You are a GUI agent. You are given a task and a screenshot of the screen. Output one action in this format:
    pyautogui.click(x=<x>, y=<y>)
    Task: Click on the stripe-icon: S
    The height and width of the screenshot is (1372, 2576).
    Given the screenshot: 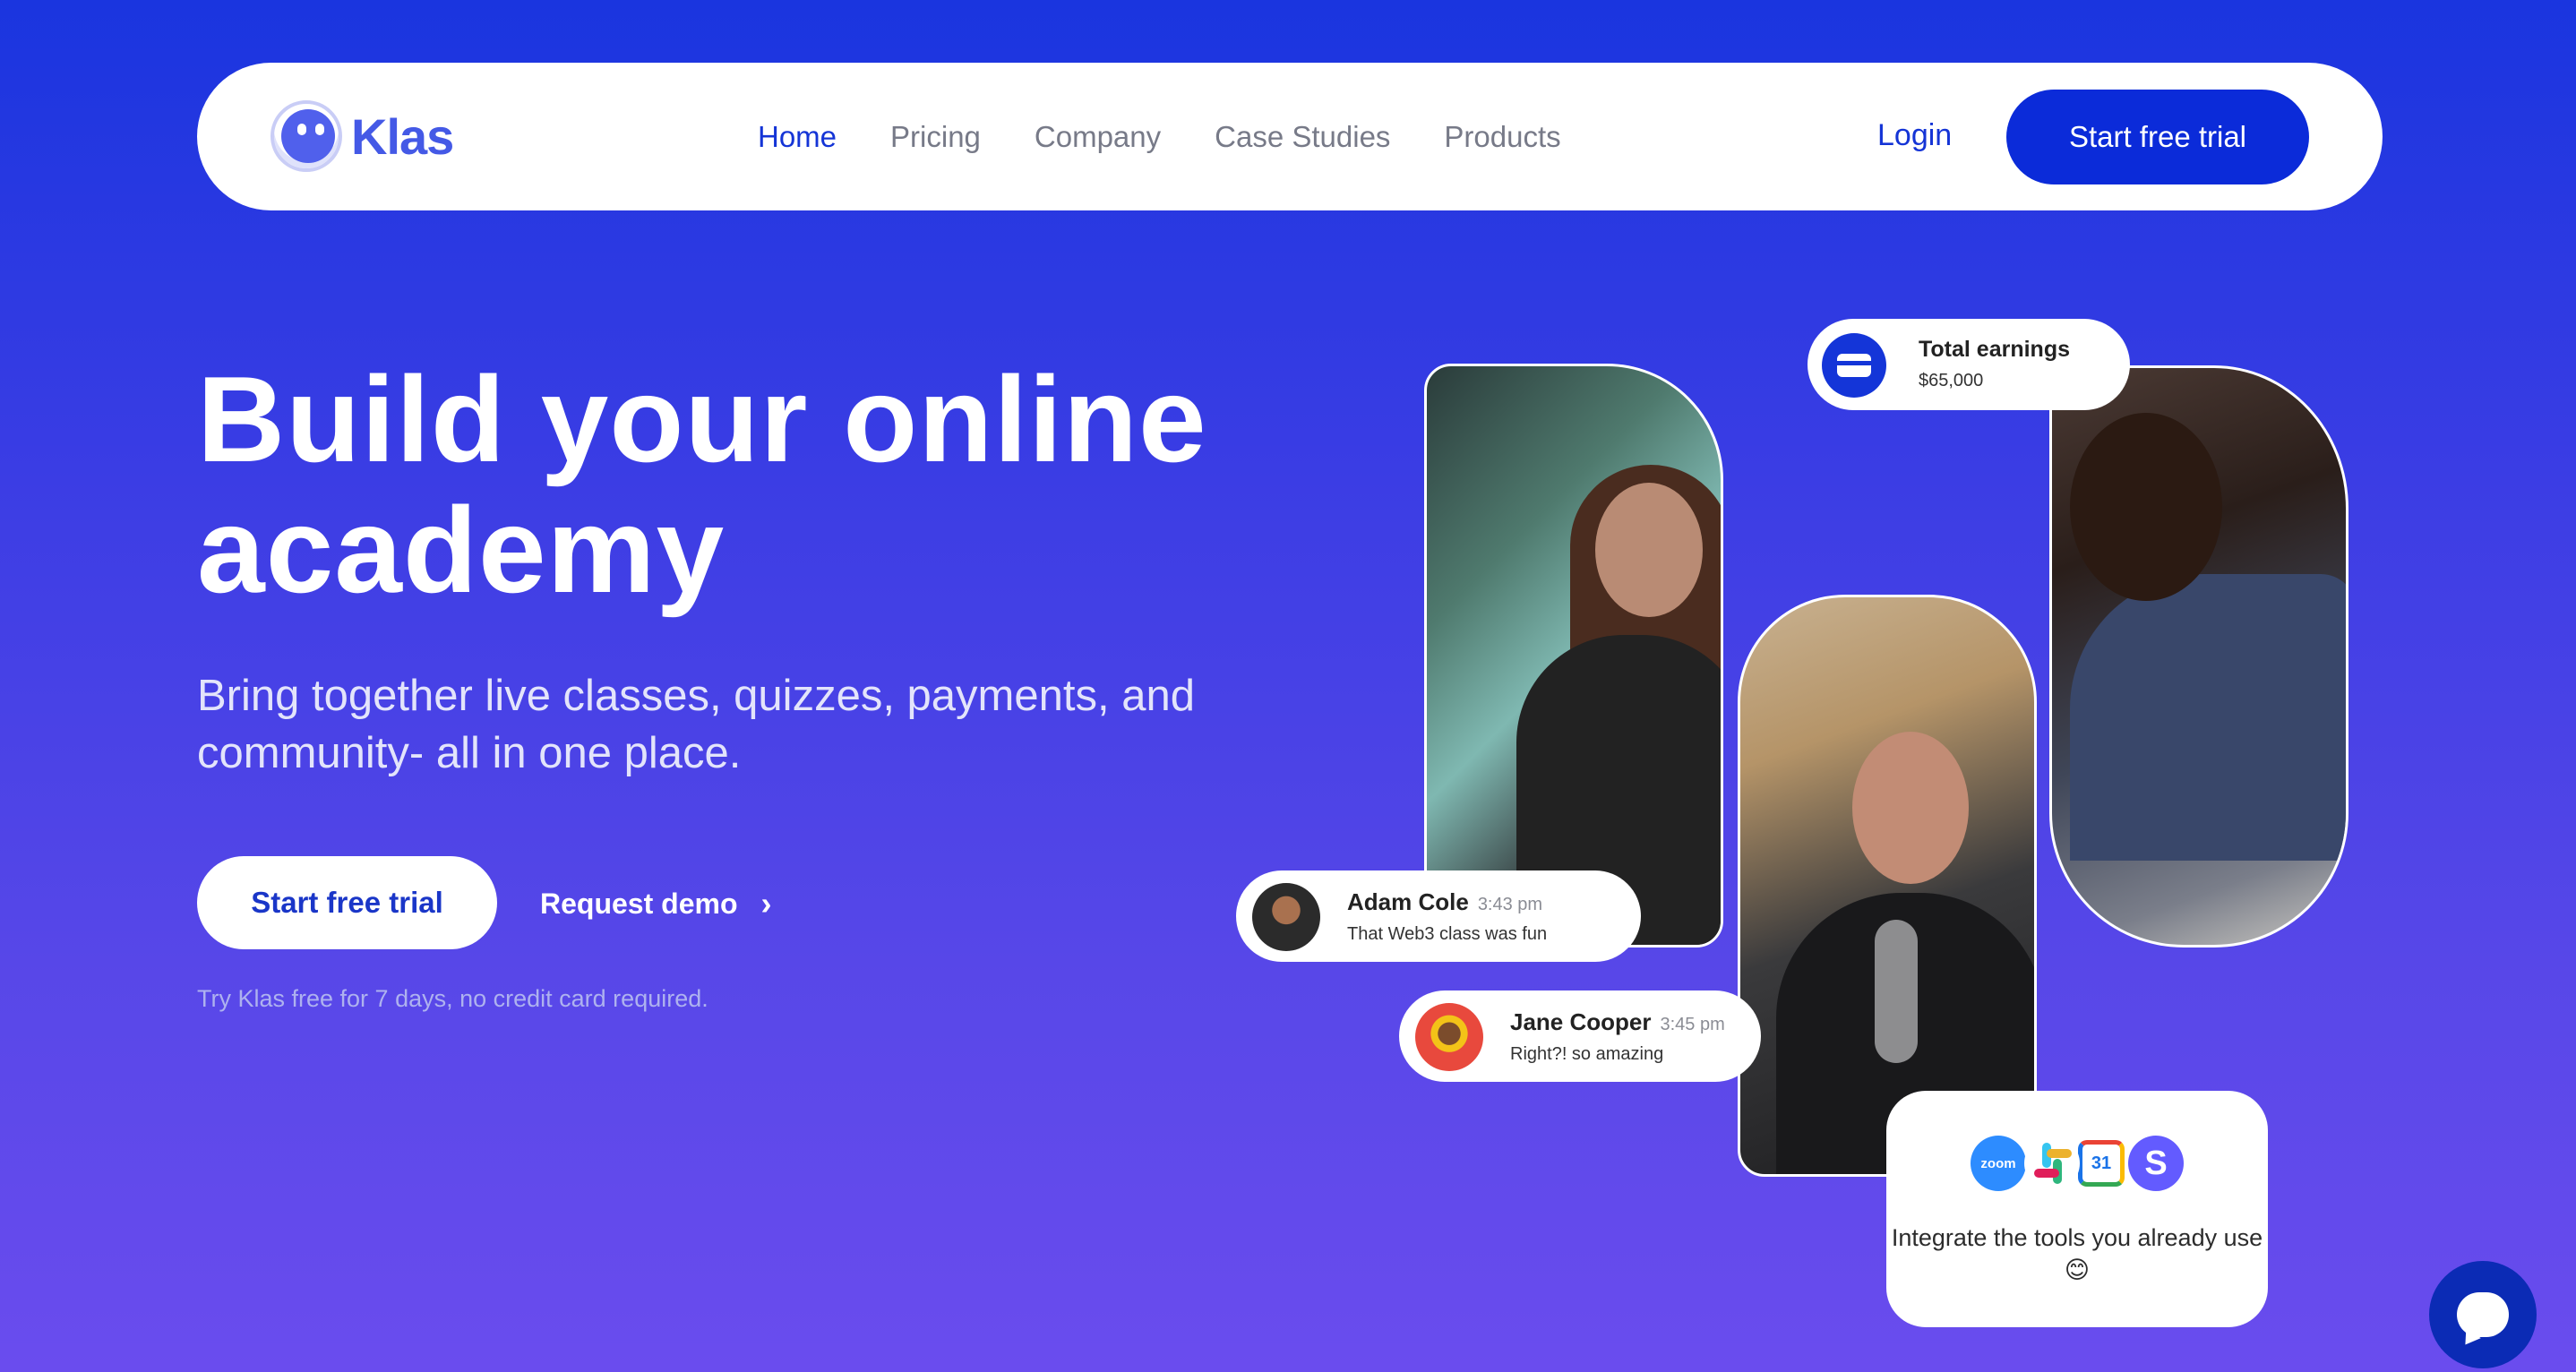 What is the action you would take?
    pyautogui.click(x=2156, y=1163)
    